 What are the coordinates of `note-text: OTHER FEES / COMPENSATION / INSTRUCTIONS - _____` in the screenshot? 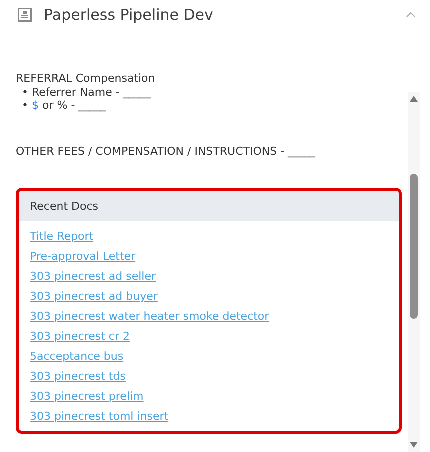 It's located at (166, 151).